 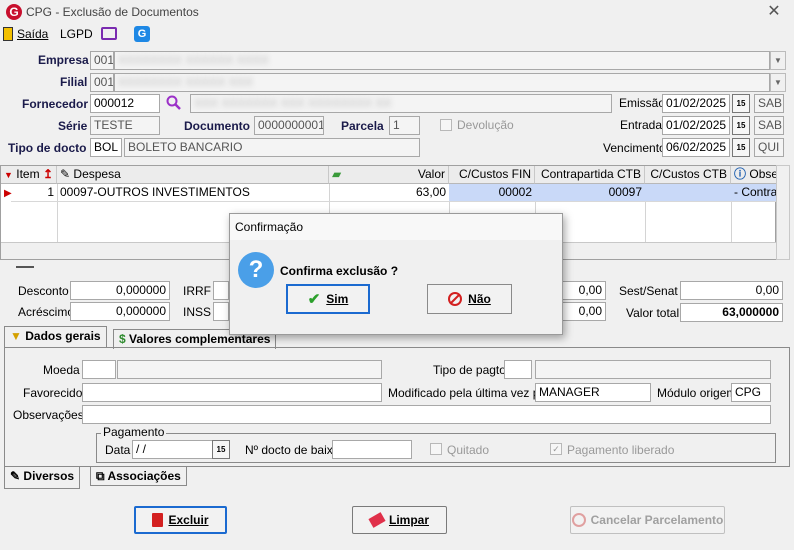 What do you see at coordinates (232, 392) in the screenshot?
I see `favorecido-field` at bounding box center [232, 392].